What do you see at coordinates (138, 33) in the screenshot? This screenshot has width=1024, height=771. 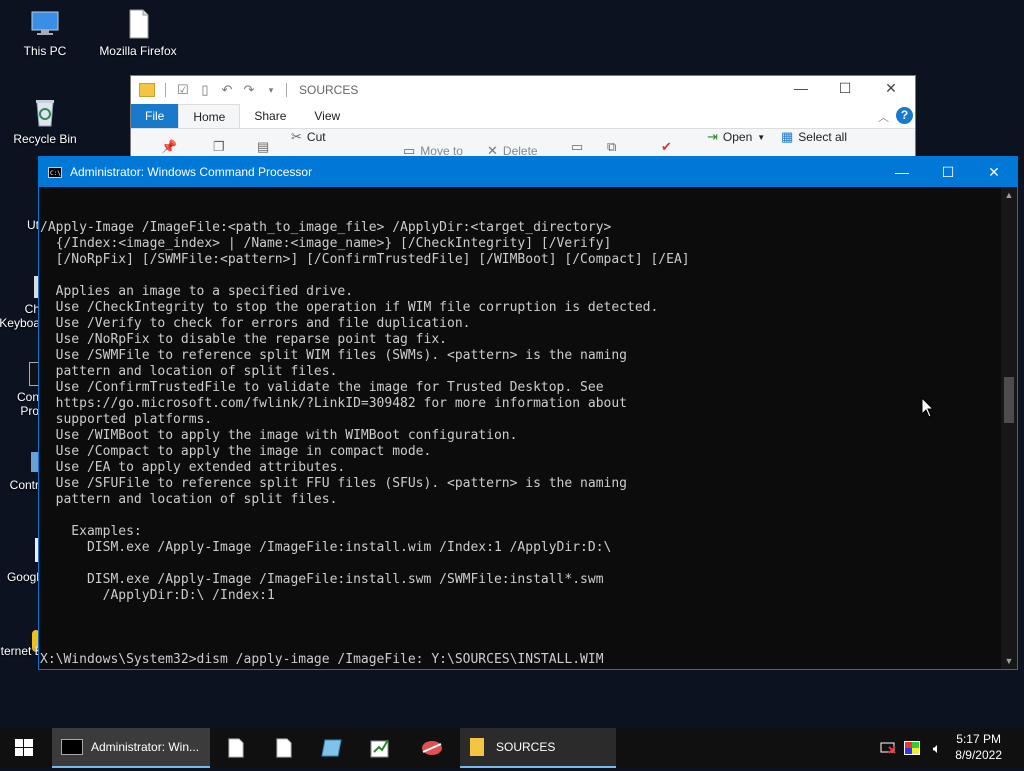 I see `desktop-icon-mozilla-firefox: Mozilla Firefox` at bounding box center [138, 33].